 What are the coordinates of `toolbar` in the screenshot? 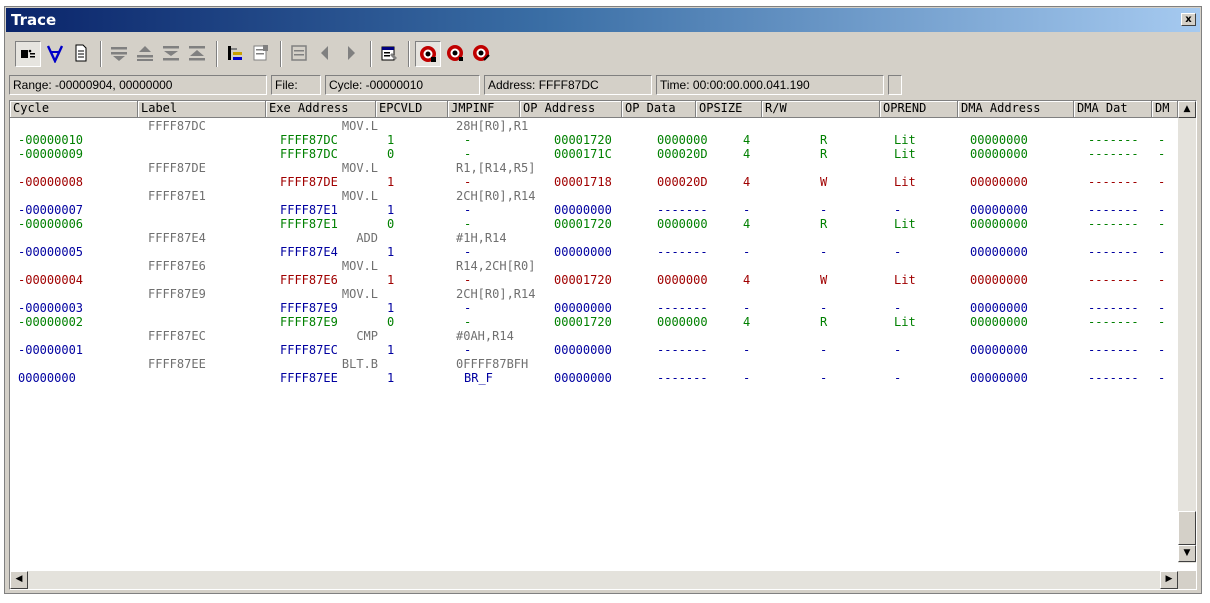 It's located at (369, 54).